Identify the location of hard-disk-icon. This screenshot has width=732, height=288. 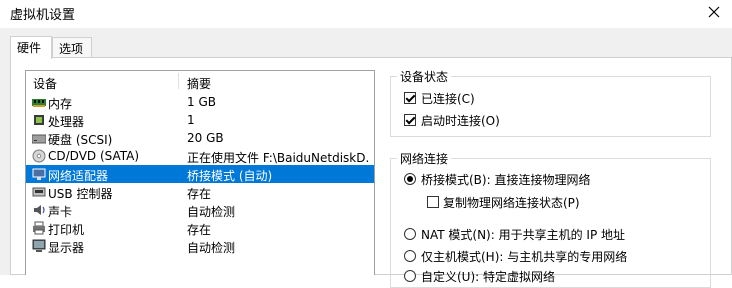
(39, 139).